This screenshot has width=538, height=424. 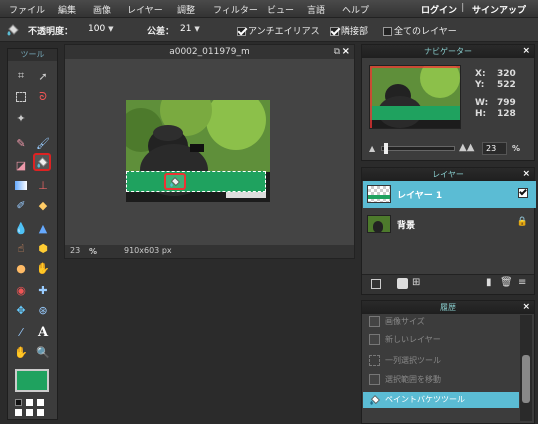 What do you see at coordinates (413, 379) in the screenshot?
I see `history-item-label: 選択範囲を移動` at bounding box center [413, 379].